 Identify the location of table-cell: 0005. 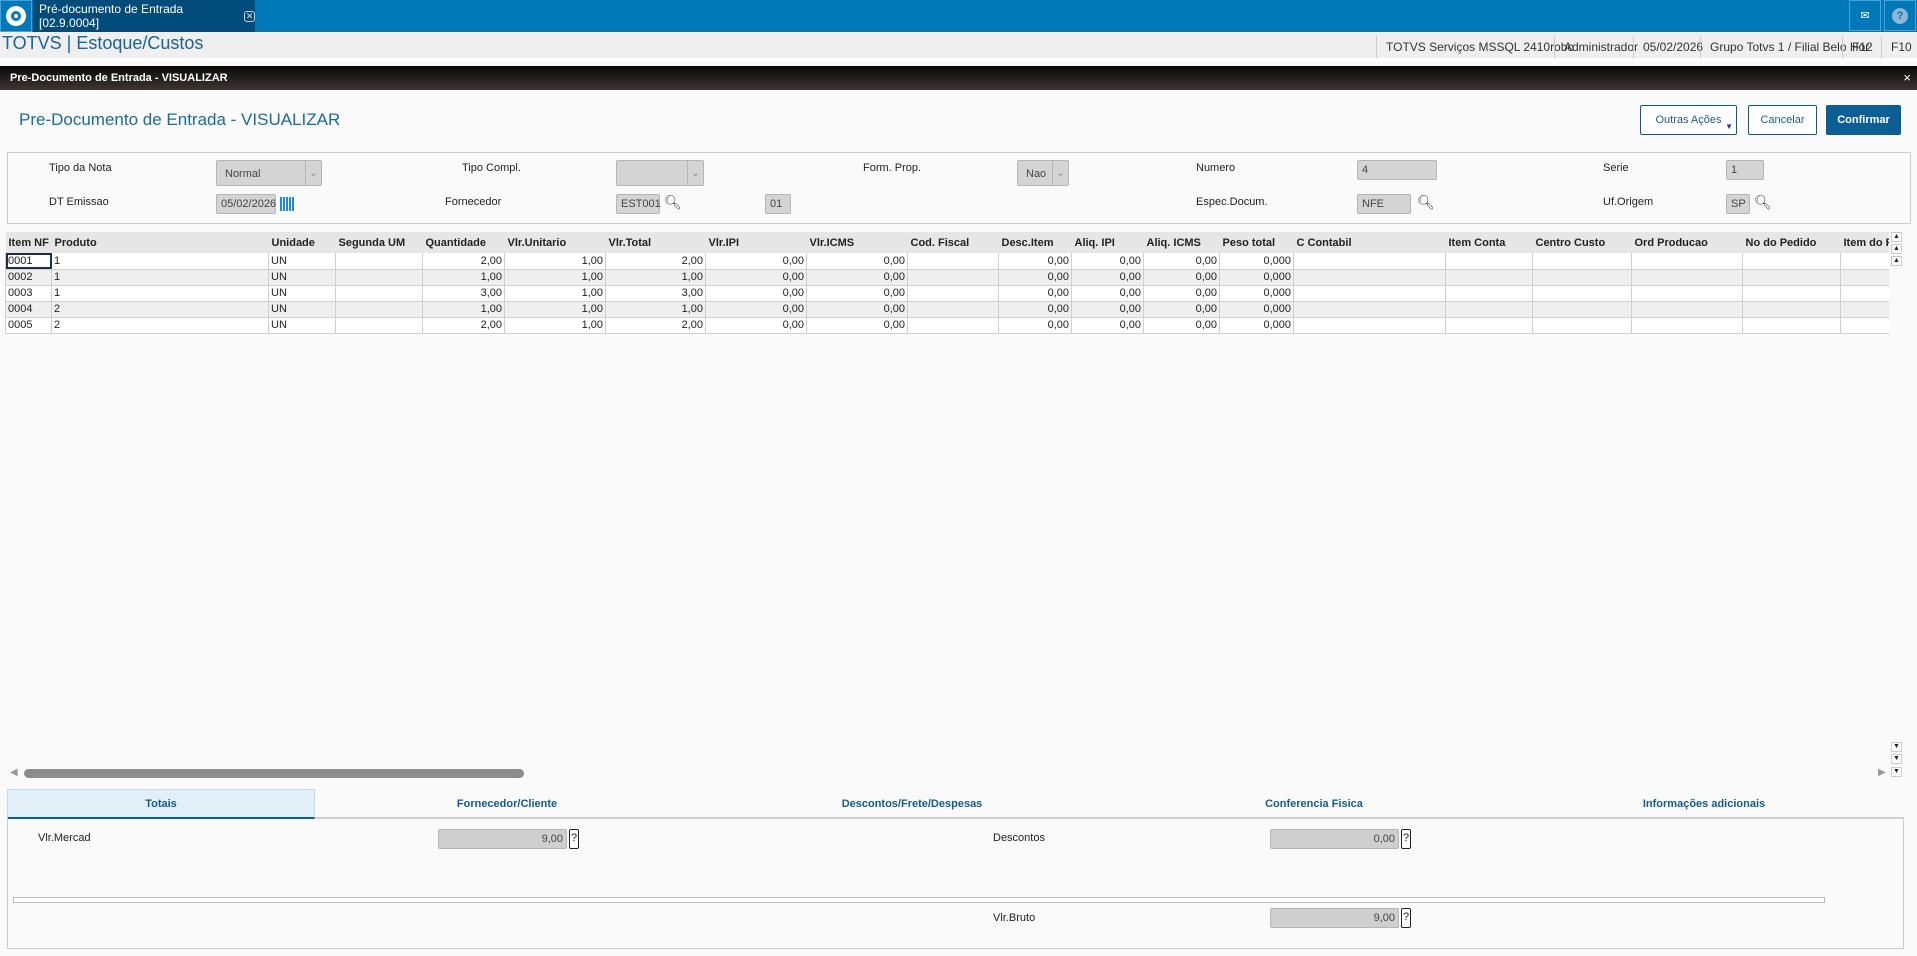
(28, 325).